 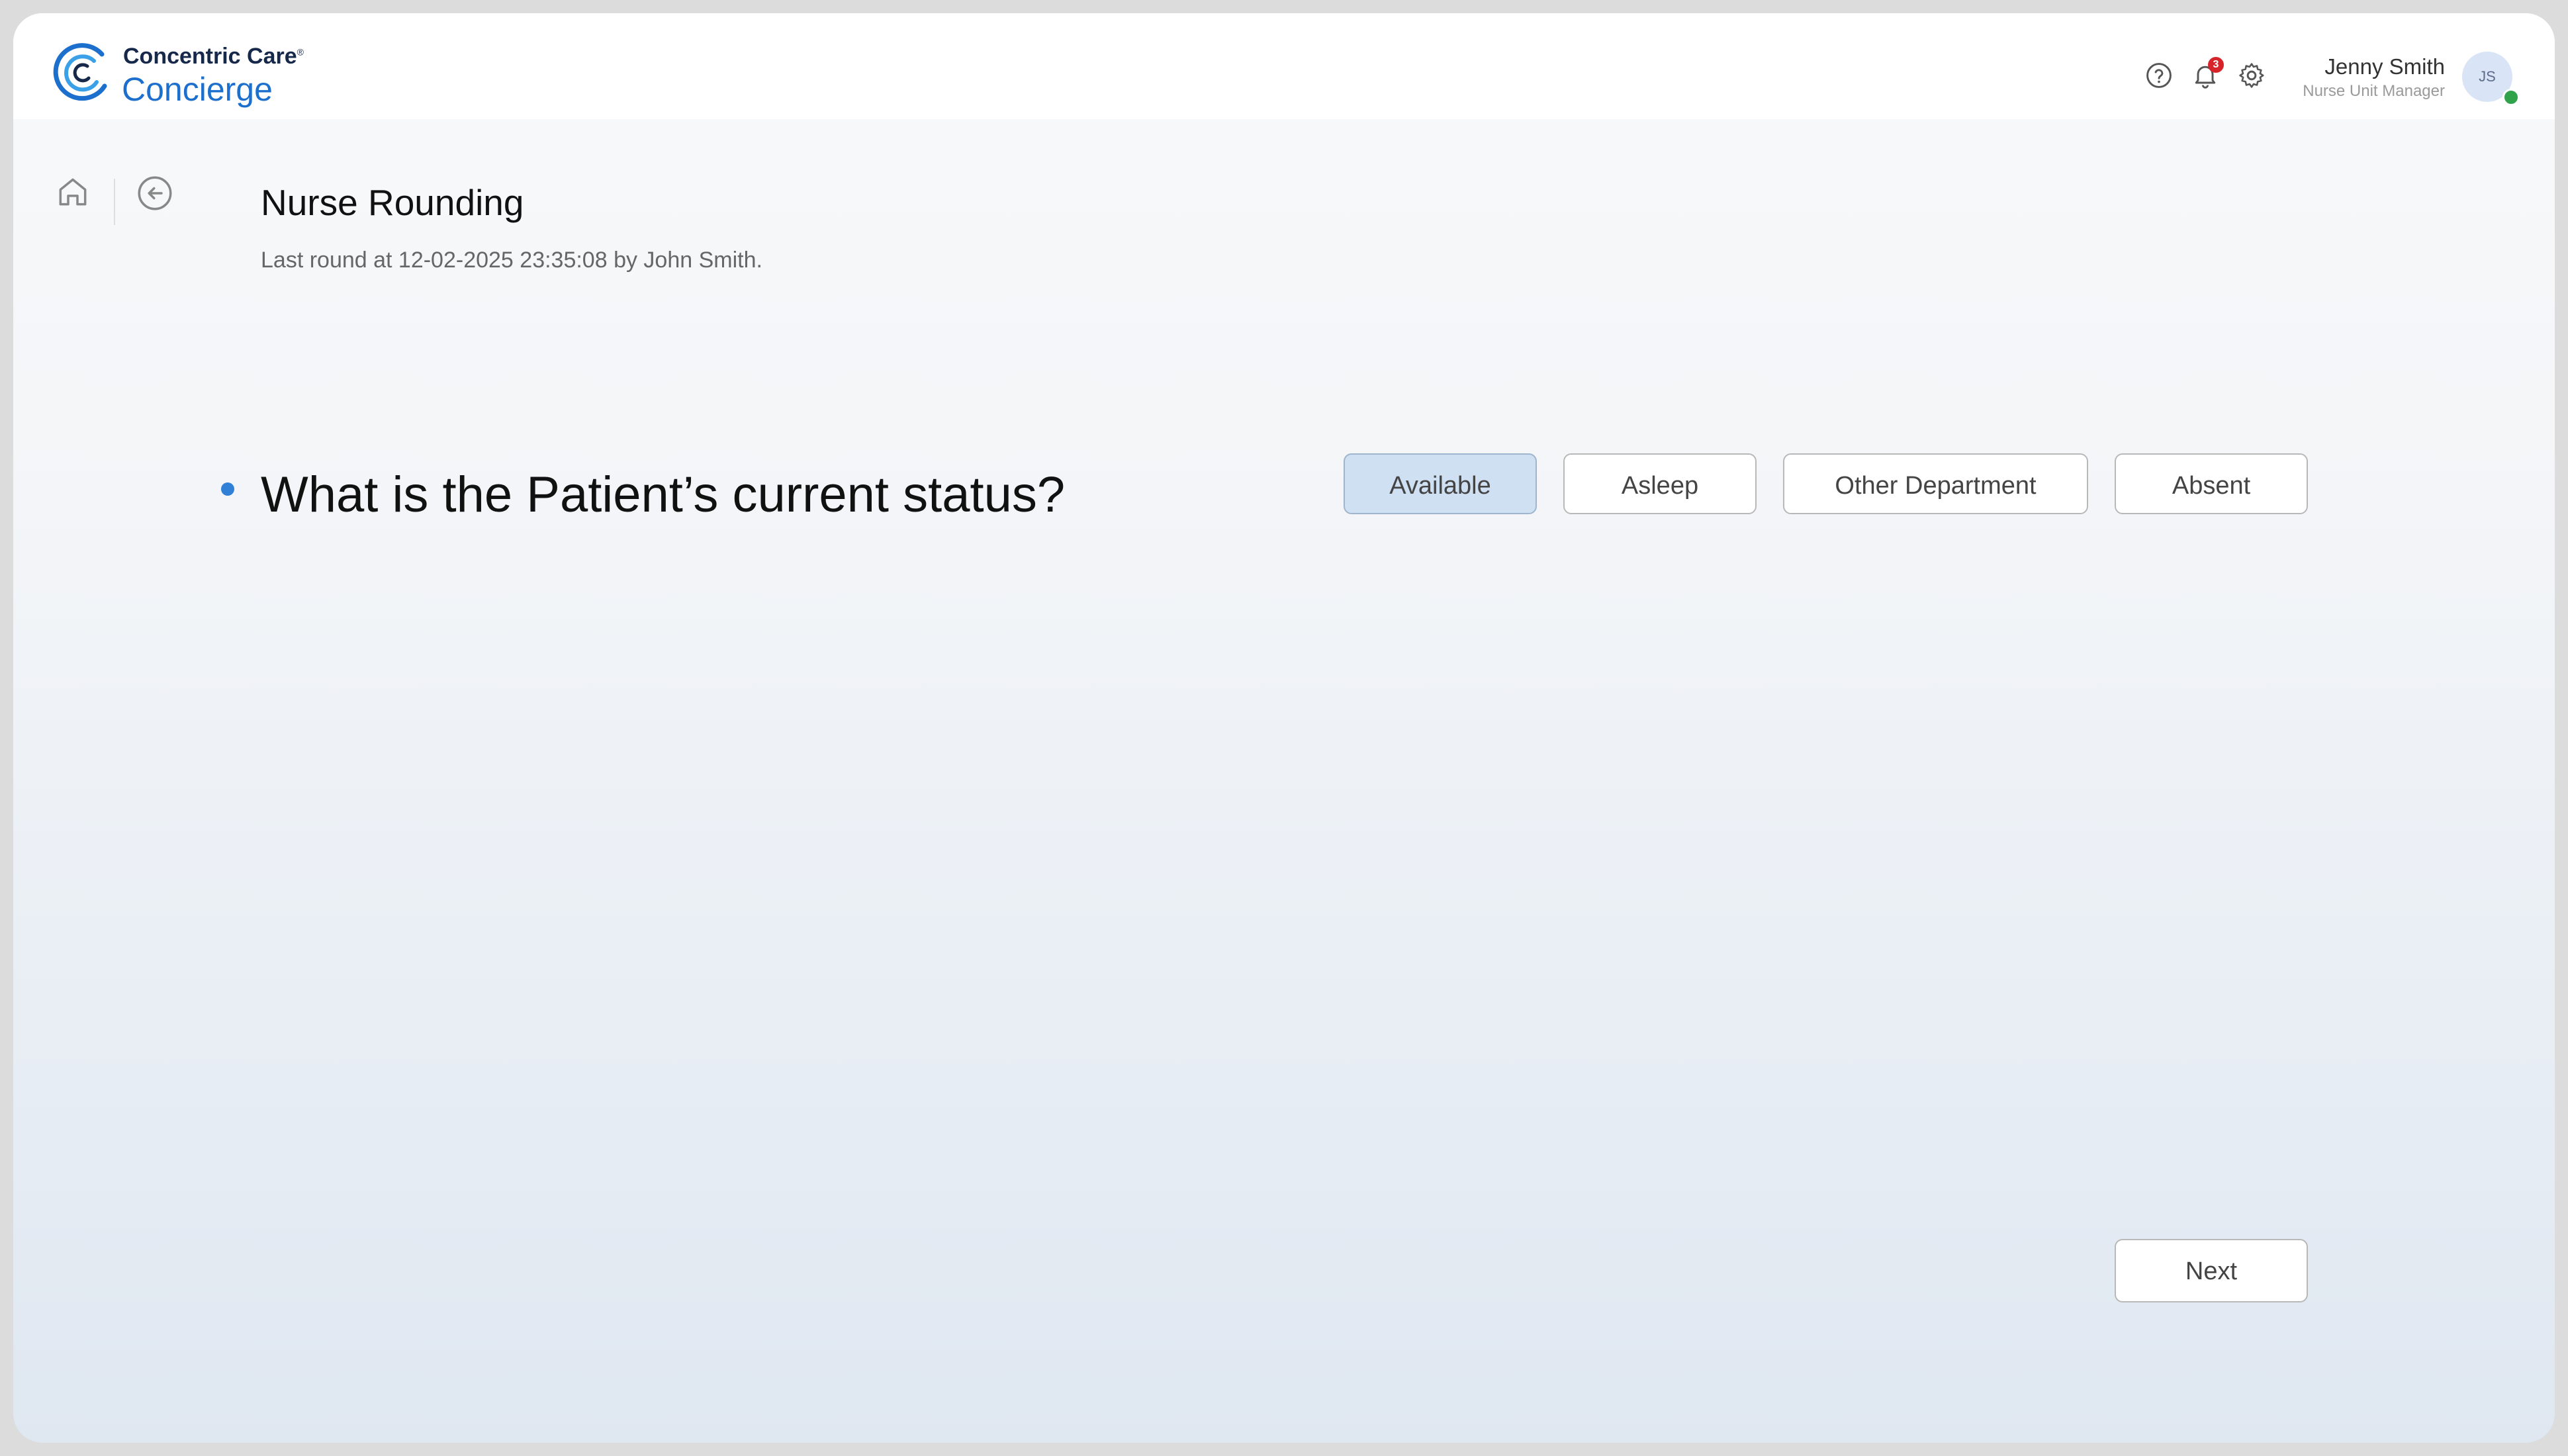 I want to click on option-absent-button: Absent, so click(x=2211, y=483).